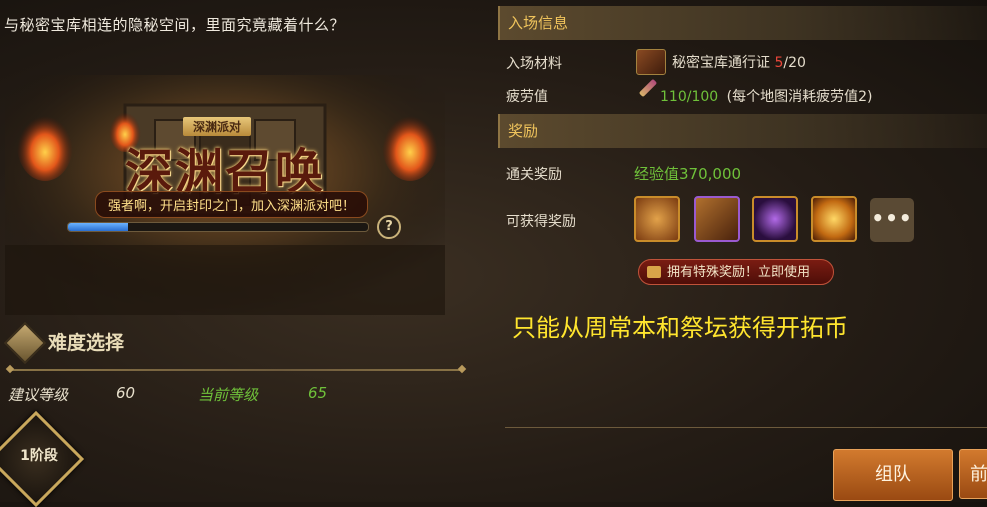 Image resolution: width=987 pixels, height=507 pixels. I want to click on banner-subtitle: 强者啊，开启封印之门，加入深渊派对吧！, so click(232, 204).